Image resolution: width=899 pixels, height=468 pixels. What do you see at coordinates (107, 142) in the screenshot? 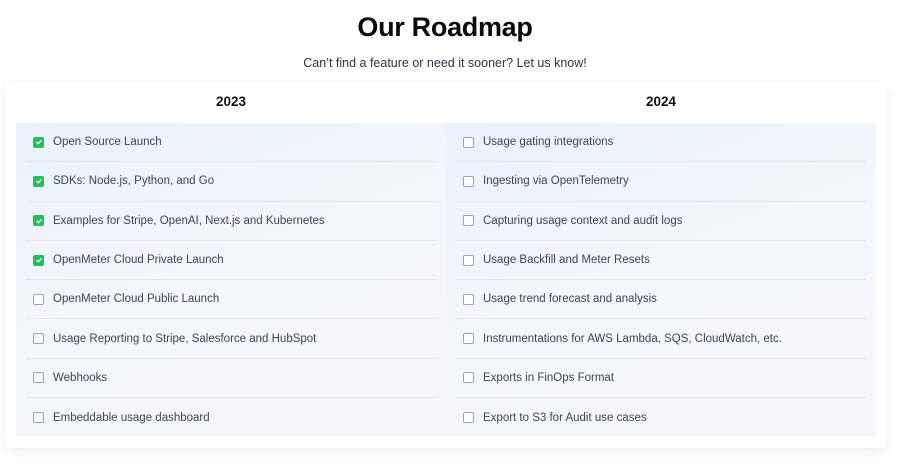
I see `roadmap-item-label: Open Source Launch` at bounding box center [107, 142].